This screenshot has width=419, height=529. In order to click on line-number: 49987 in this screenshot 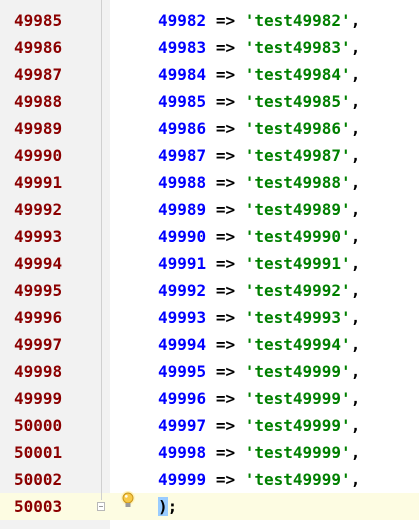, I will do `click(38, 74)`.